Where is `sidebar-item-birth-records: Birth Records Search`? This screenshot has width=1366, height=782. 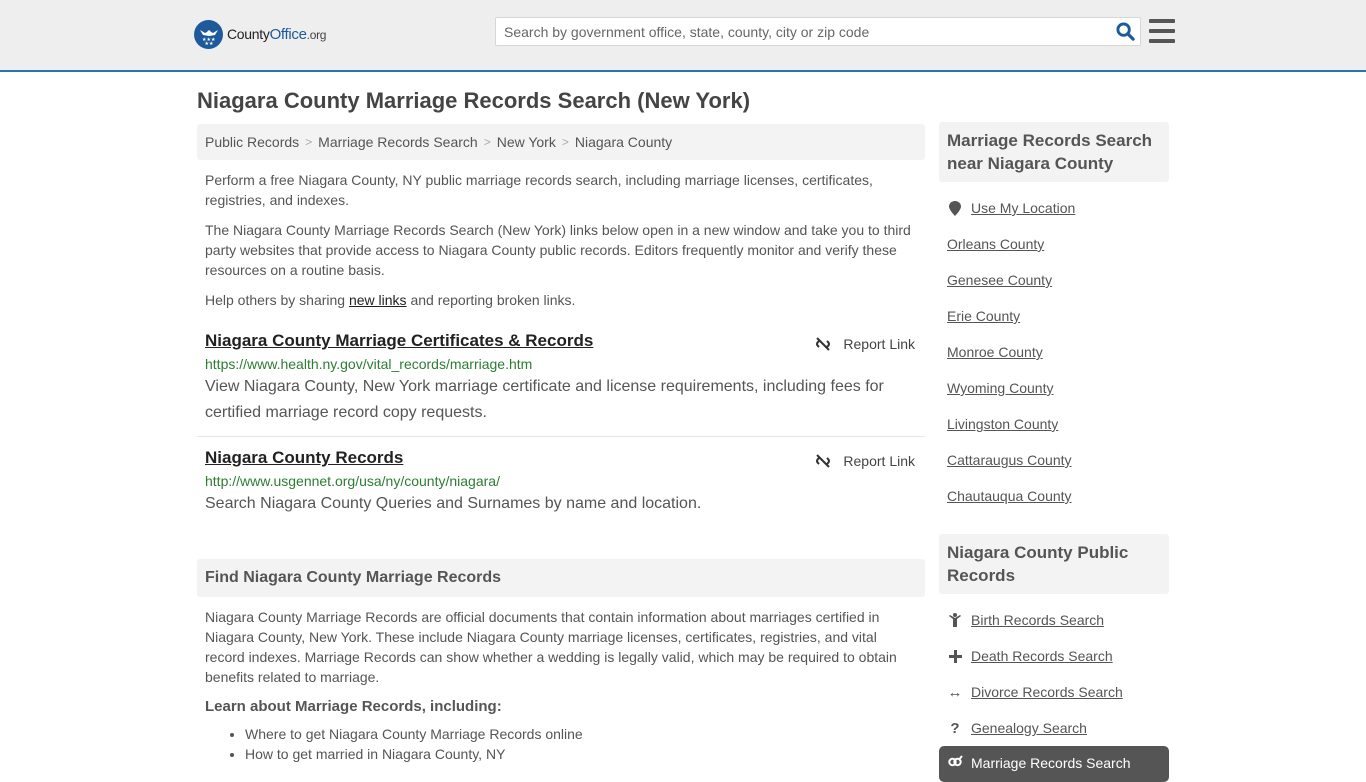 sidebar-item-birth-records: Birth Records Search is located at coordinates (1054, 620).